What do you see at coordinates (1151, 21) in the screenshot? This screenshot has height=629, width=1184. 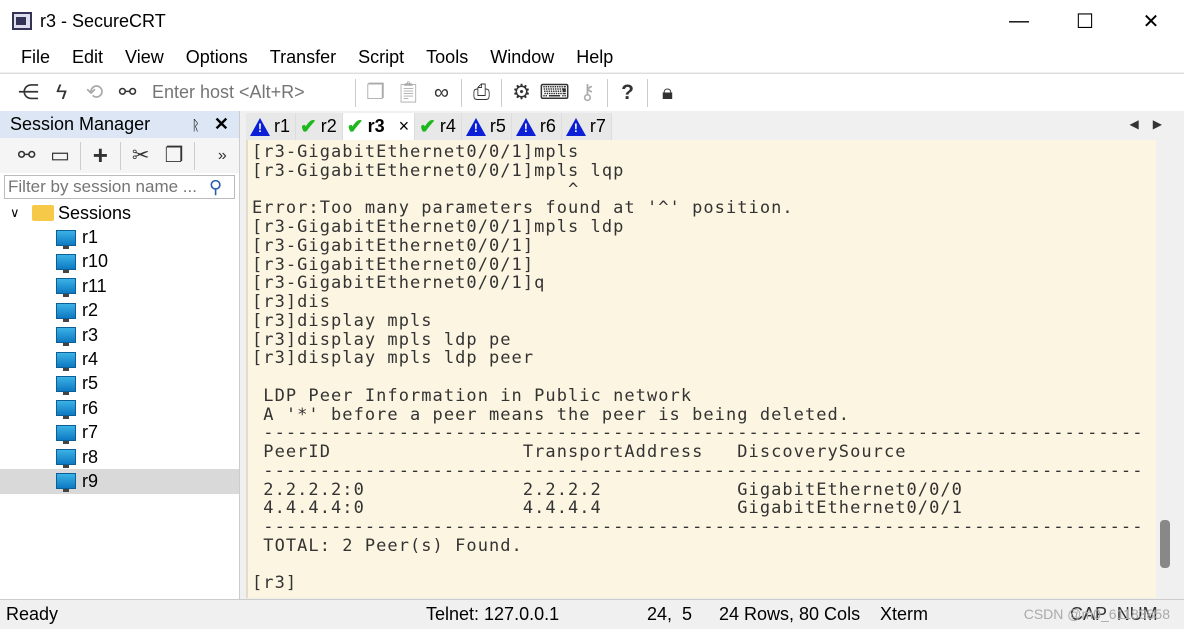 I see `close-button: ✕` at bounding box center [1151, 21].